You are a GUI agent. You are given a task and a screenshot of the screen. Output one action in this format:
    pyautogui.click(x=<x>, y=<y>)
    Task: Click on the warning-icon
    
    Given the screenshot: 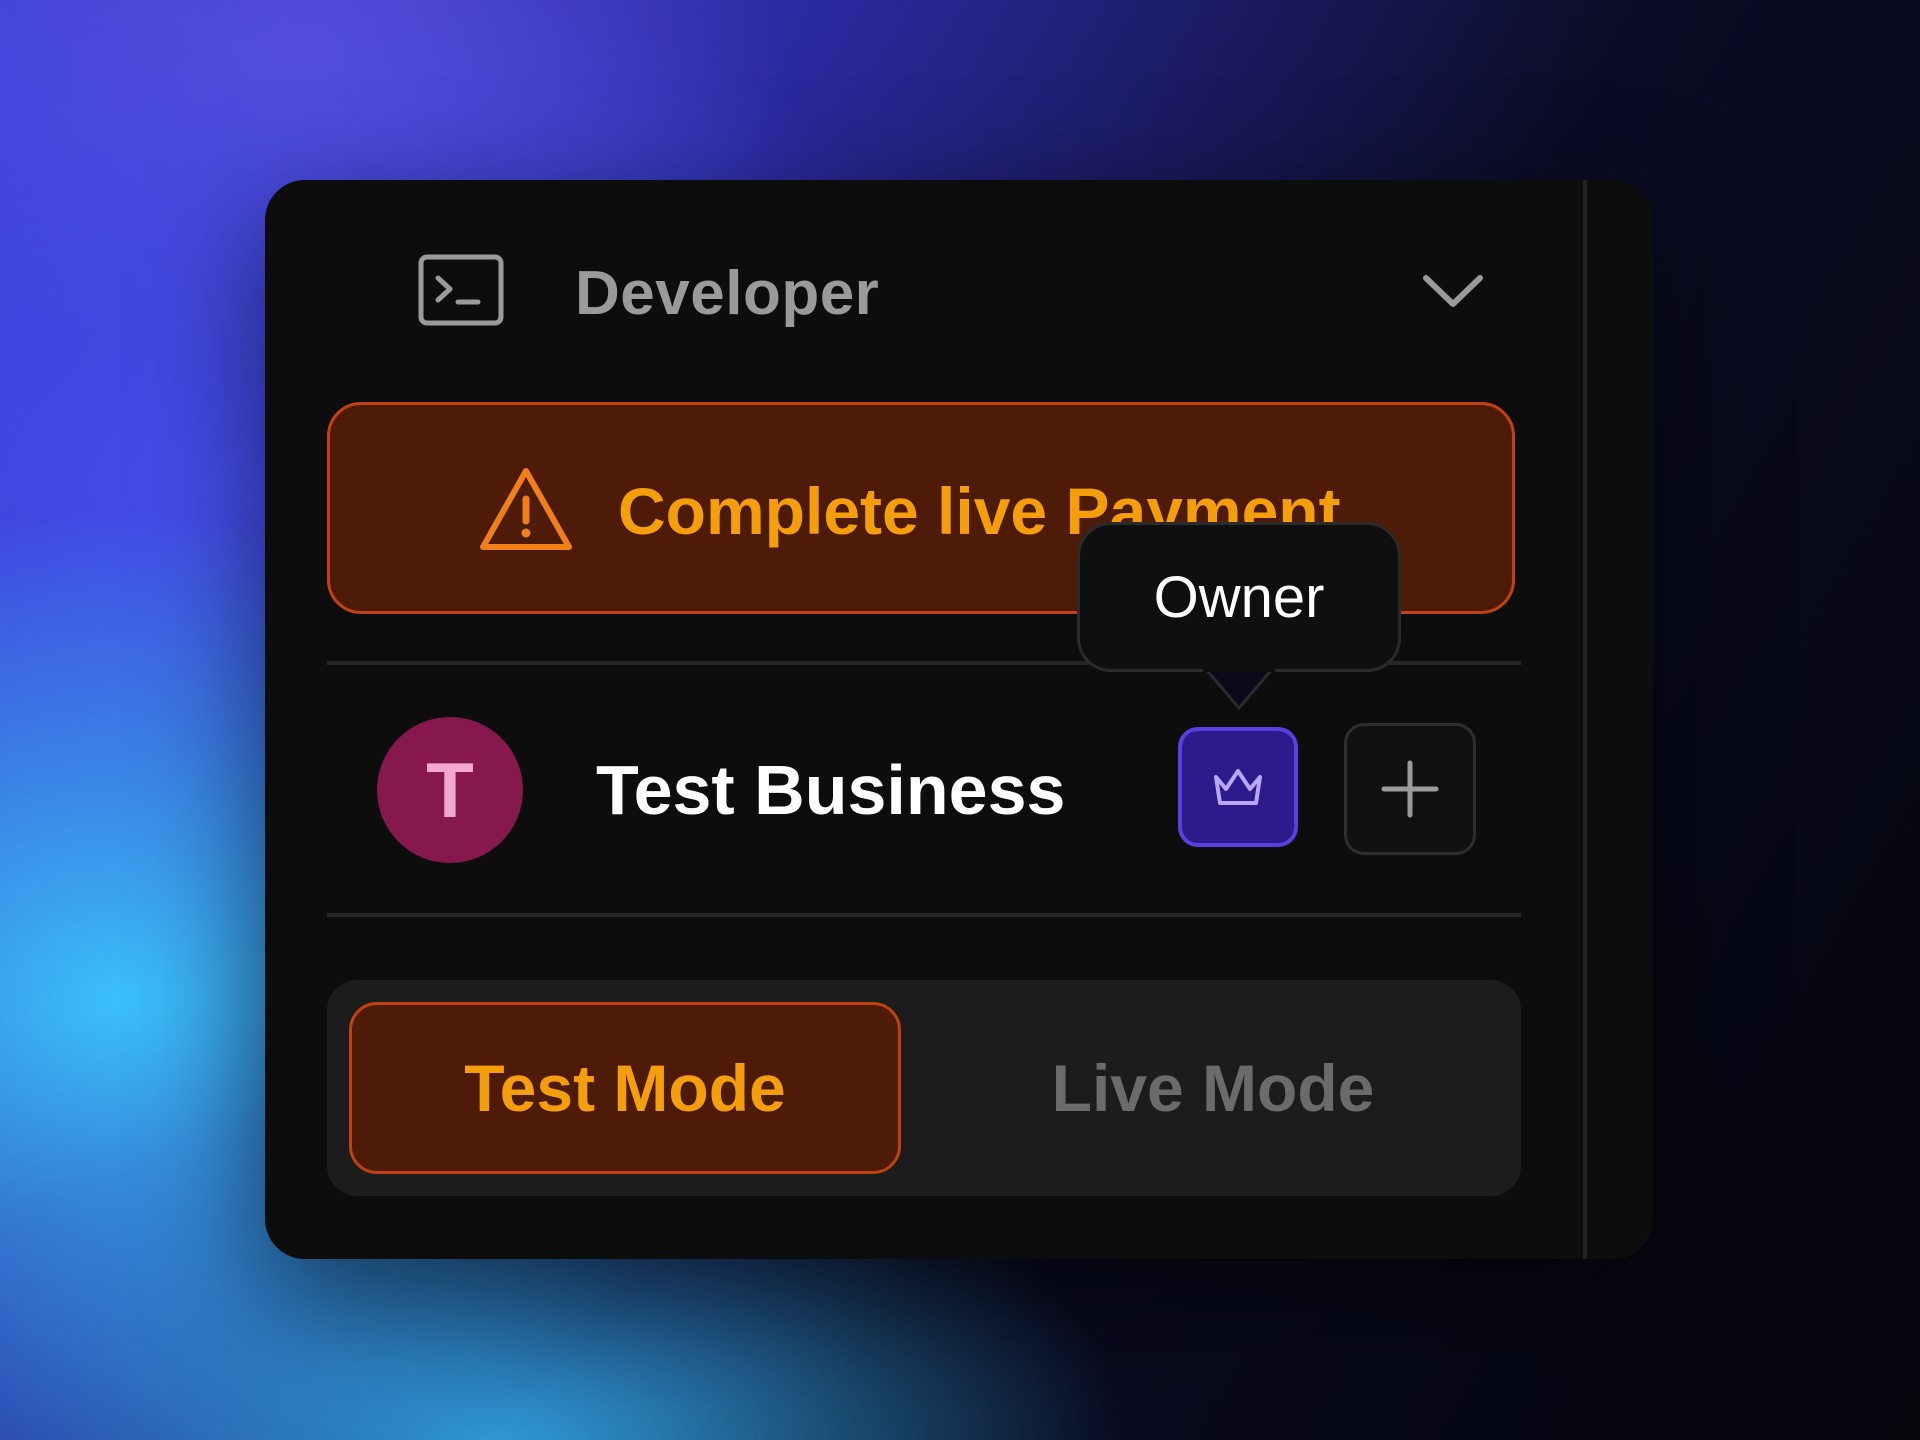 What is the action you would take?
    pyautogui.click(x=526, y=509)
    